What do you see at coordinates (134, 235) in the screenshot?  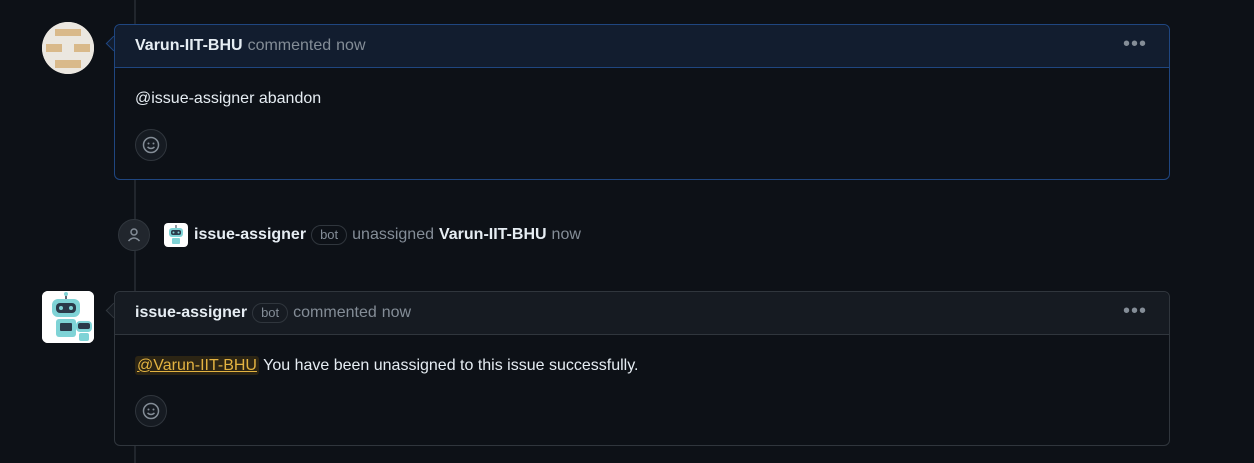 I see `person-icon` at bounding box center [134, 235].